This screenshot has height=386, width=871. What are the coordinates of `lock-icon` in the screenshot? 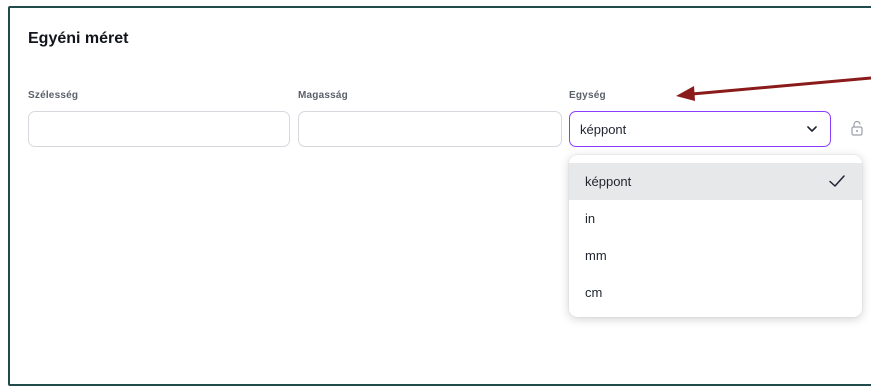 It's located at (857, 128).